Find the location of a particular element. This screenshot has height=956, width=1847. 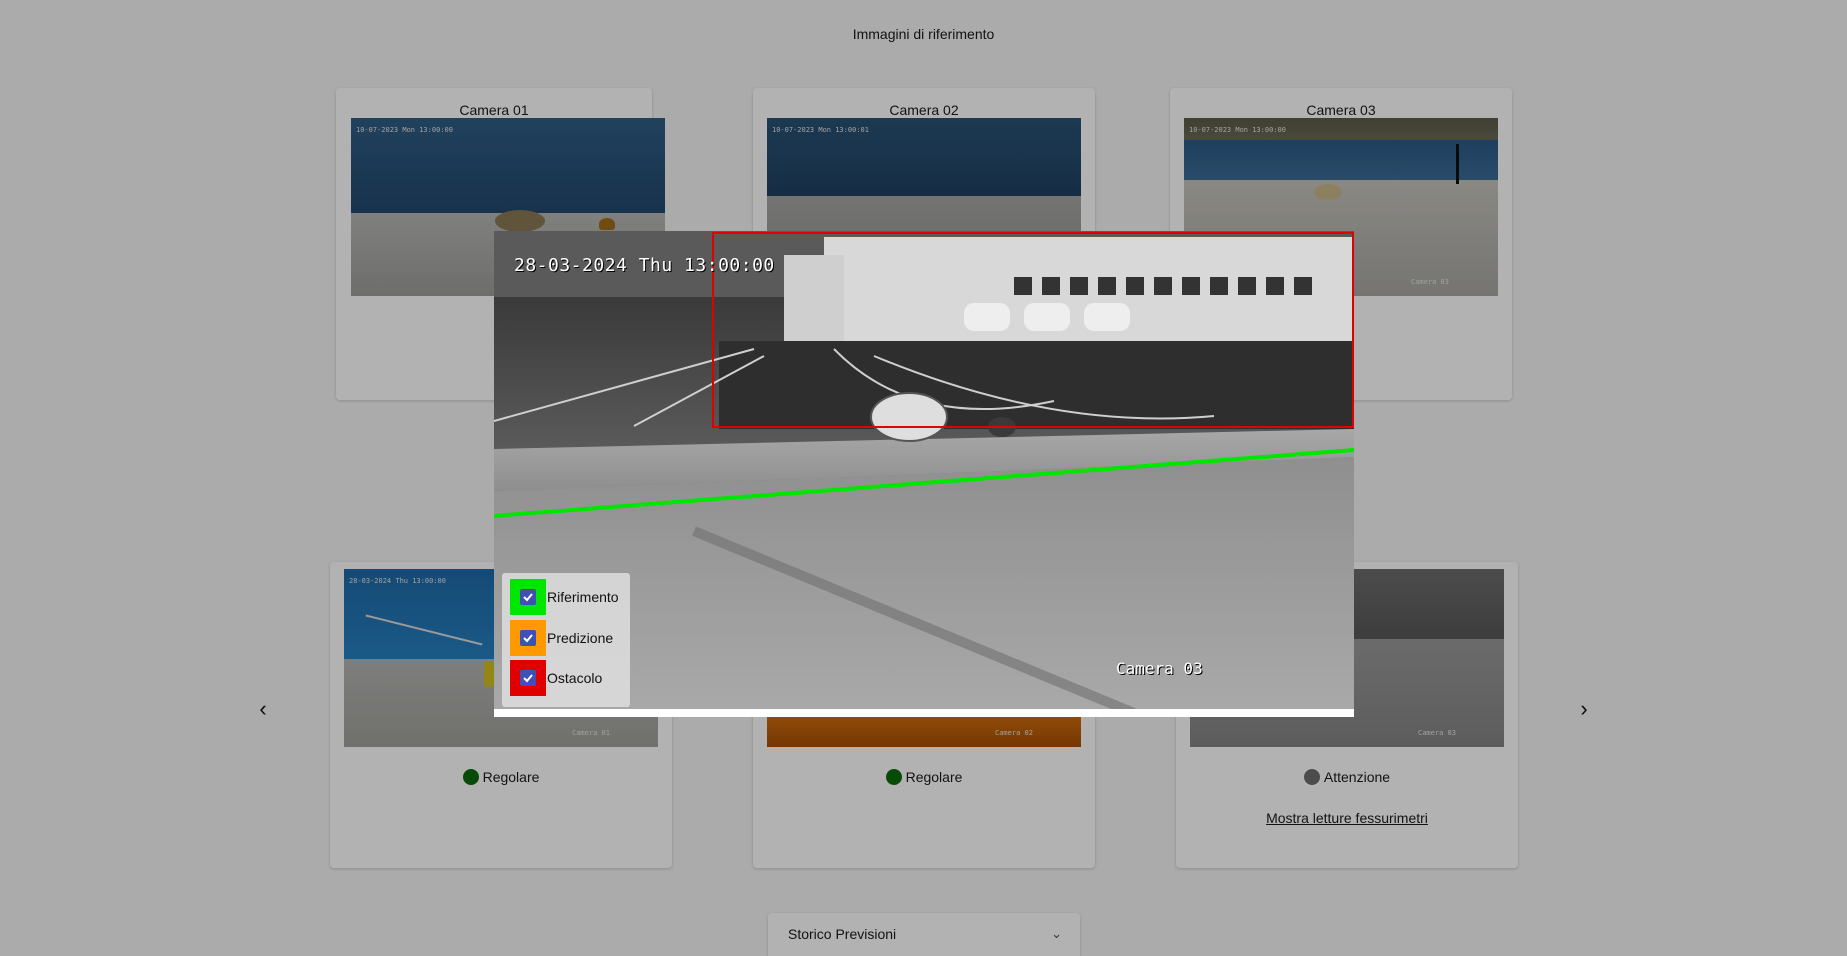

legend-label: Predizione is located at coordinates (580, 638).